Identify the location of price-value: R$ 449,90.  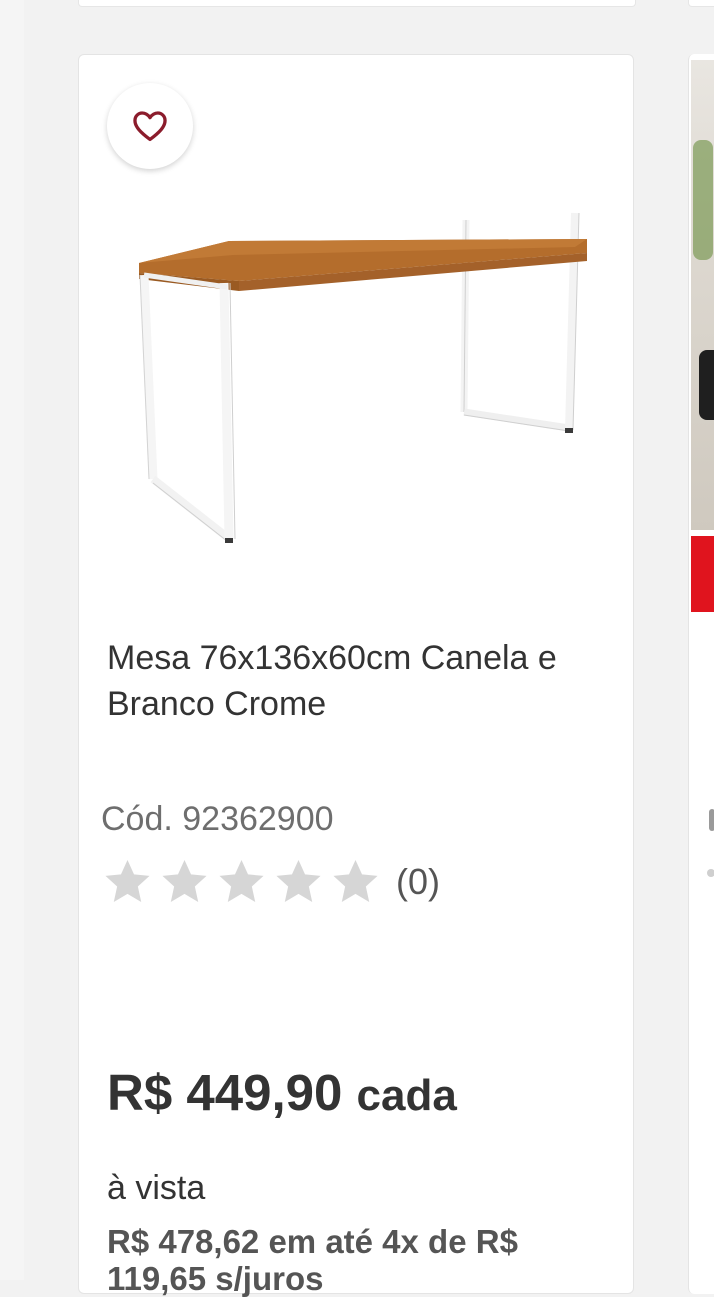
(225, 1092).